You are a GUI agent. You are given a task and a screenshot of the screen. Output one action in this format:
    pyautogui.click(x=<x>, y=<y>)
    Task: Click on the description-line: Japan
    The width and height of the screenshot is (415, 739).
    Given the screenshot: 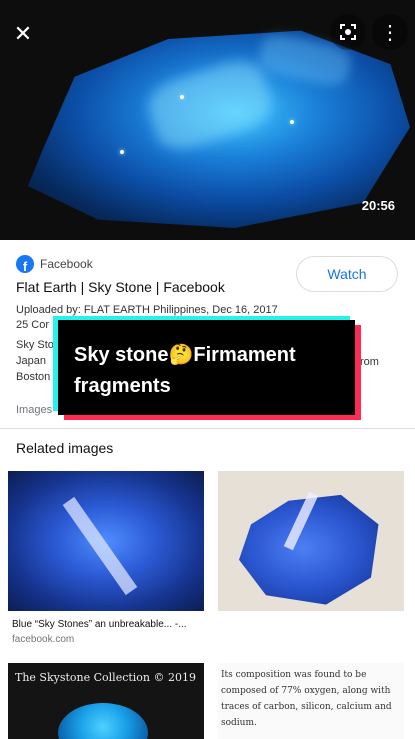 What is the action you would take?
    pyautogui.click(x=31, y=361)
    